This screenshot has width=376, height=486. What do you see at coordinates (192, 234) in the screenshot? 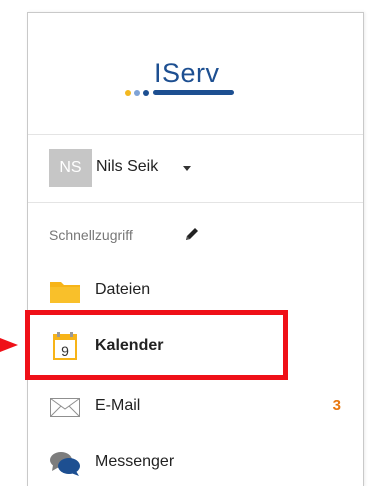
I see `pencil-icon` at bounding box center [192, 234].